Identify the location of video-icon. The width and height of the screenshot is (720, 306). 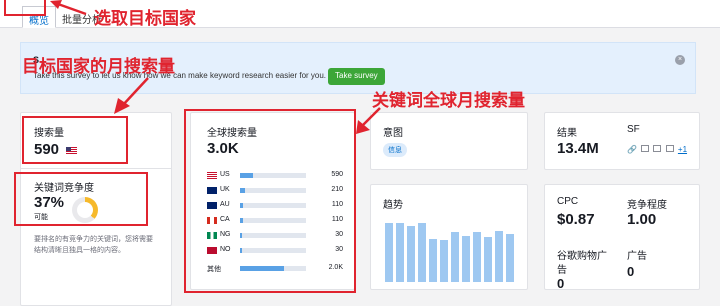
(657, 148).